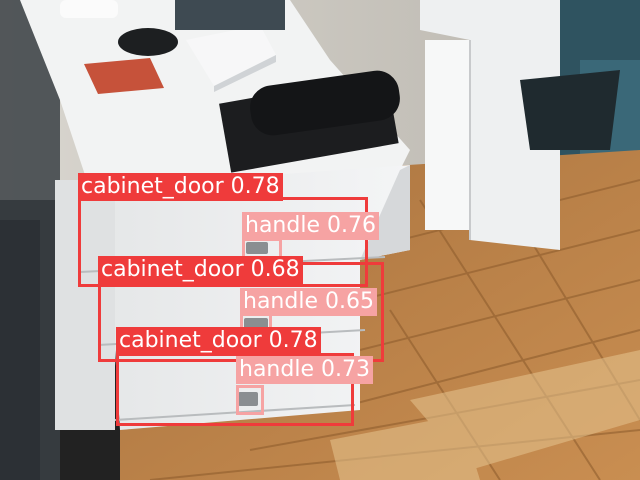  Describe the element at coordinates (250, 400) in the screenshot. I see `handle-detection-3-box` at that location.